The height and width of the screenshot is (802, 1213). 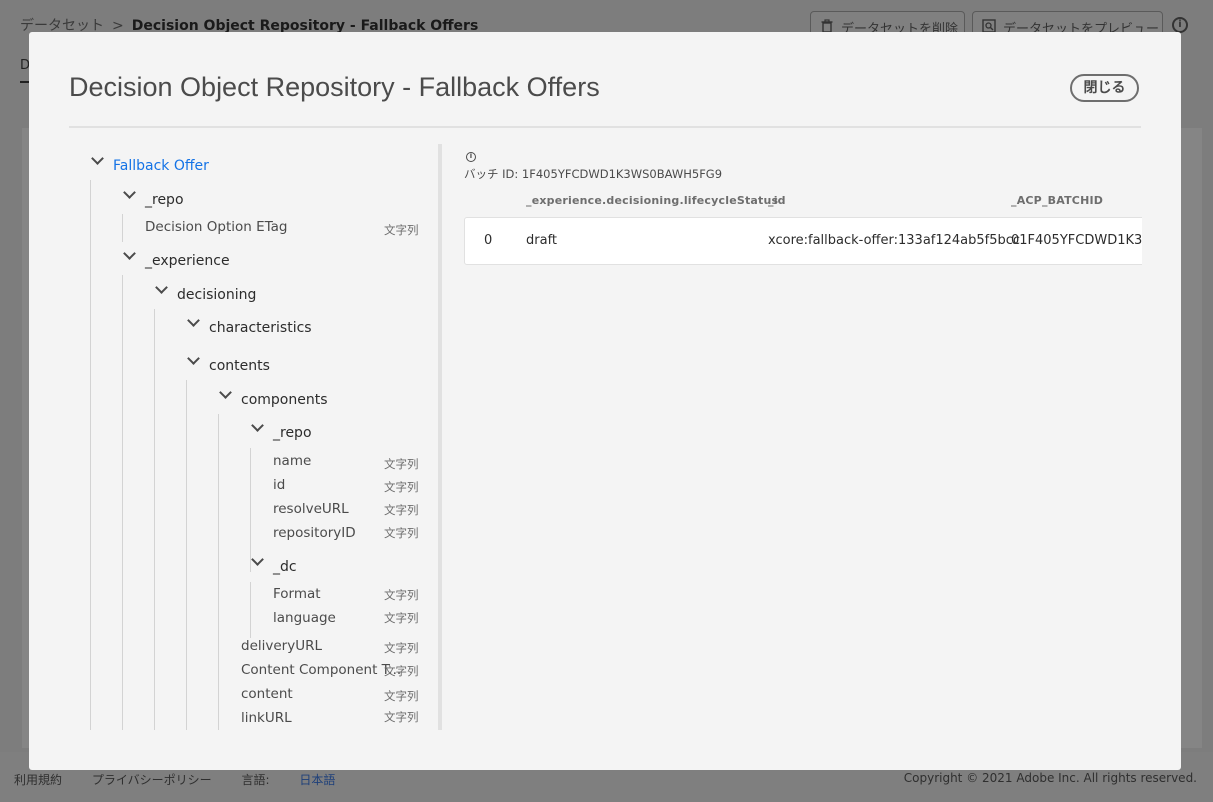 What do you see at coordinates (542, 240) in the screenshot?
I see `cell-lifecycle-status: draft` at bounding box center [542, 240].